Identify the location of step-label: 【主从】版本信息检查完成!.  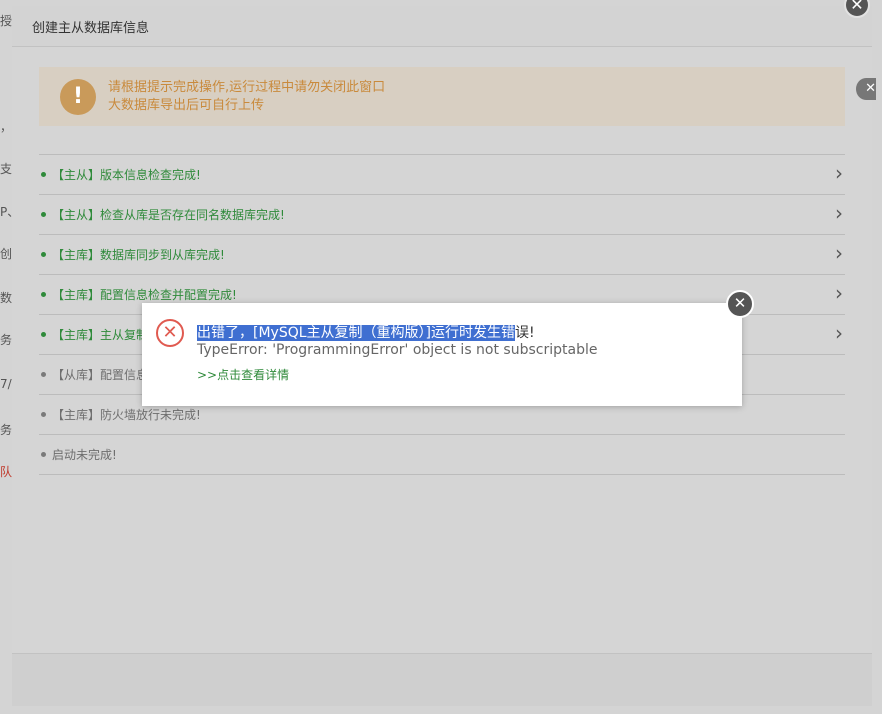
(126, 175).